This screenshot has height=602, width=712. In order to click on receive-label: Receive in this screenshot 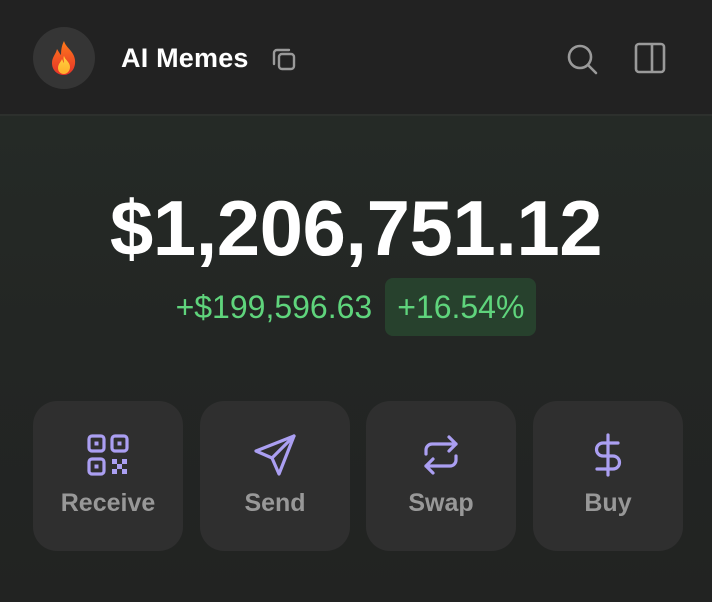, I will do `click(108, 503)`.